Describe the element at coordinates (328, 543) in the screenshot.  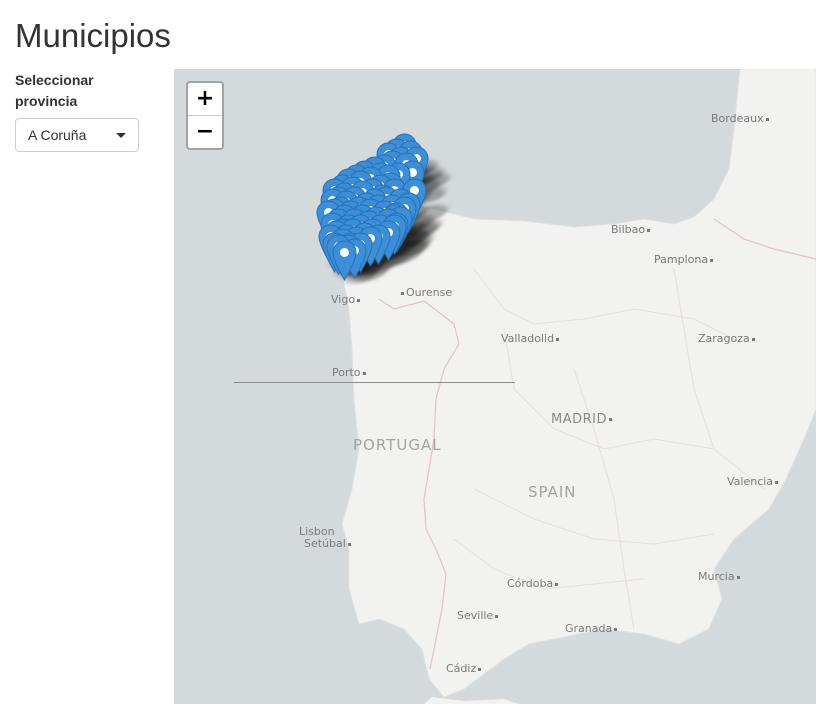
I see `city-setubal: Setúbal` at that location.